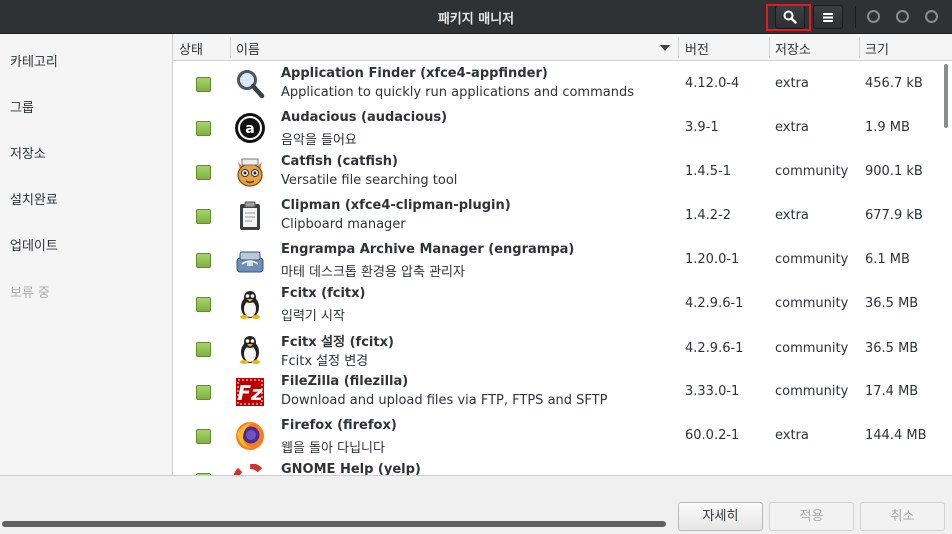 The height and width of the screenshot is (534, 952). Describe the element at coordinates (250, 350) in the screenshot. I see `tux-penguin-icon` at that location.